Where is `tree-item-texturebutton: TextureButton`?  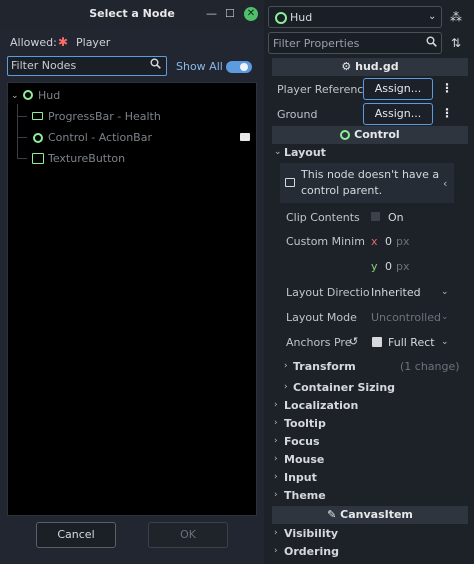 tree-item-texturebutton: TextureButton is located at coordinates (86, 158).